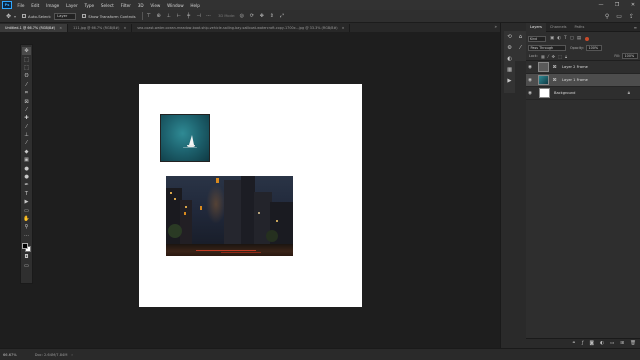 The image size is (640, 360). Describe the element at coordinates (26, 194) in the screenshot. I see `type-tool-icon: T` at that location.